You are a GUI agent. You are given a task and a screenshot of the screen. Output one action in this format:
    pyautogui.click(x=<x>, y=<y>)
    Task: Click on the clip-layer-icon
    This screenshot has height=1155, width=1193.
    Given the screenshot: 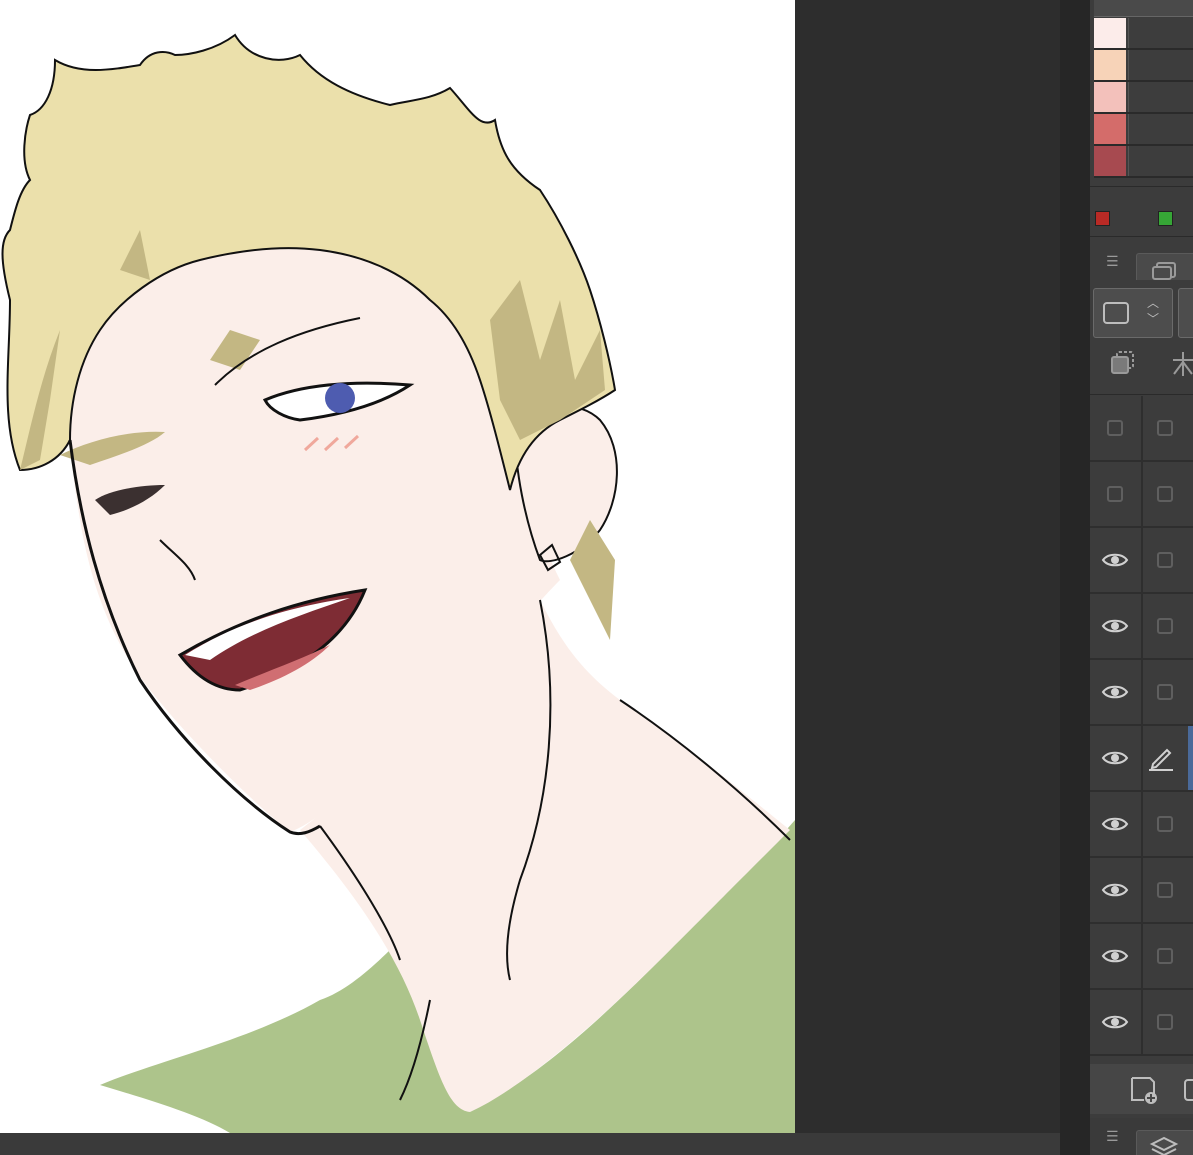 What is the action you would take?
    pyautogui.click(x=1123, y=363)
    